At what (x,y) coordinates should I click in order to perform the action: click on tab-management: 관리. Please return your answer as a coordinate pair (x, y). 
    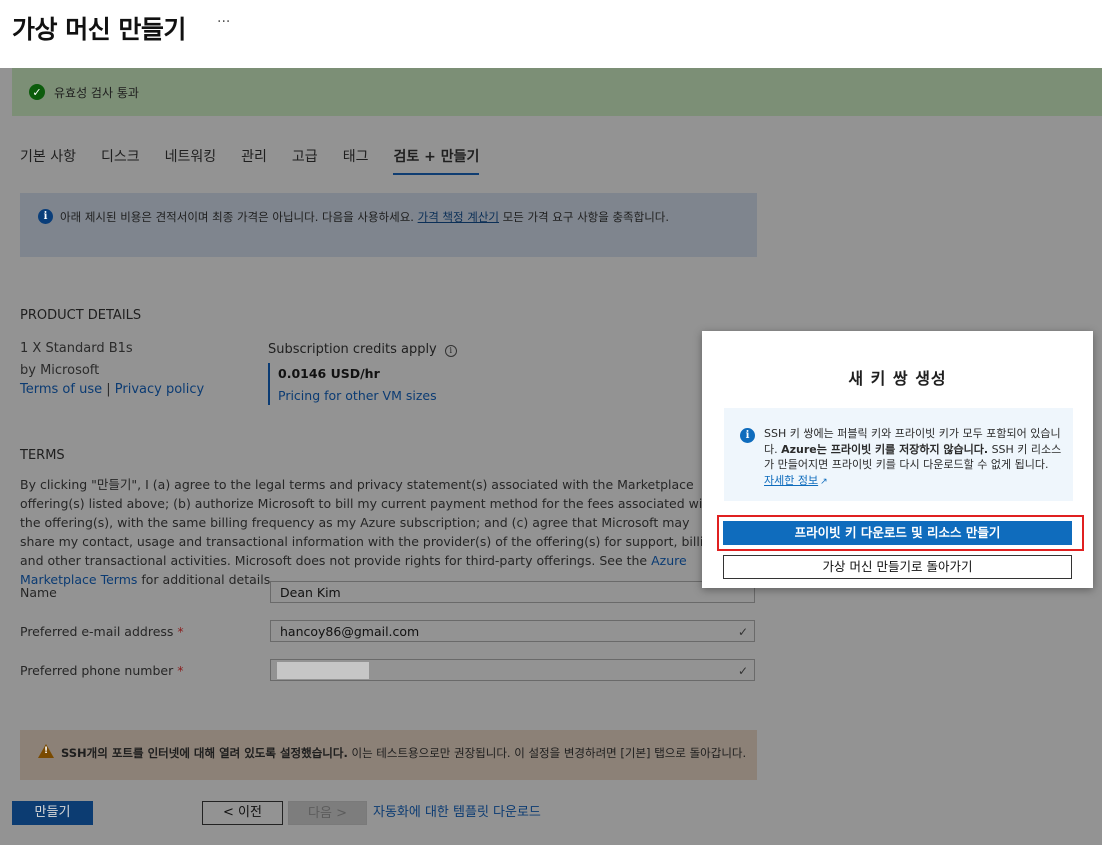
    Looking at the image, I should click on (254, 160).